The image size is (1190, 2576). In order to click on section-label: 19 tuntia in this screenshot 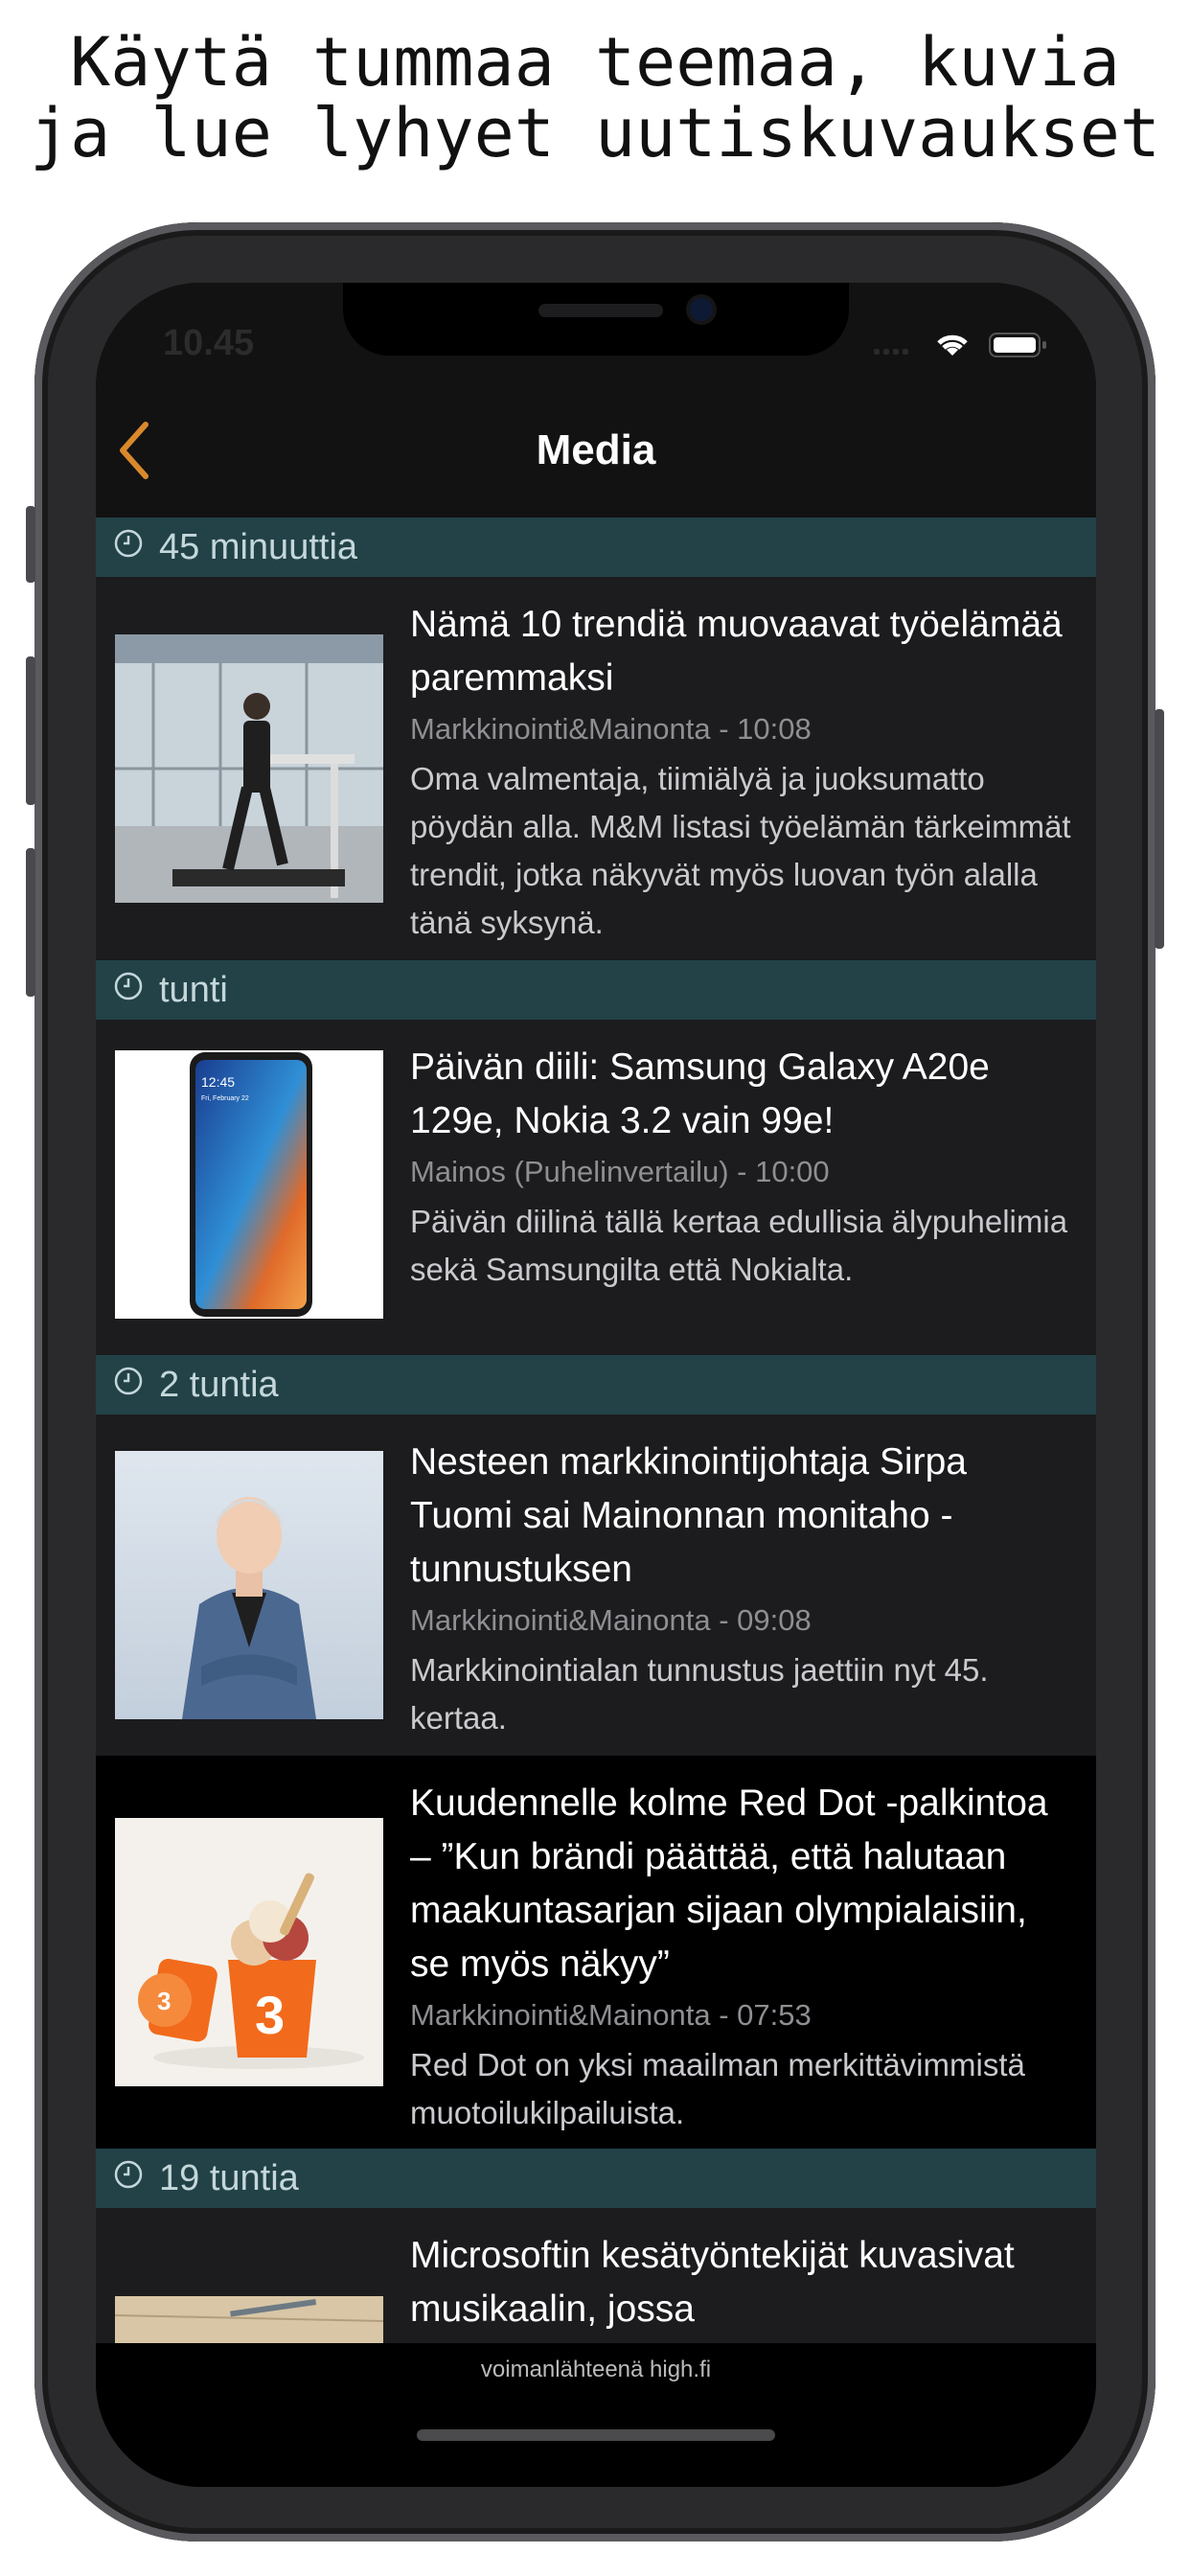, I will do `click(229, 2177)`.